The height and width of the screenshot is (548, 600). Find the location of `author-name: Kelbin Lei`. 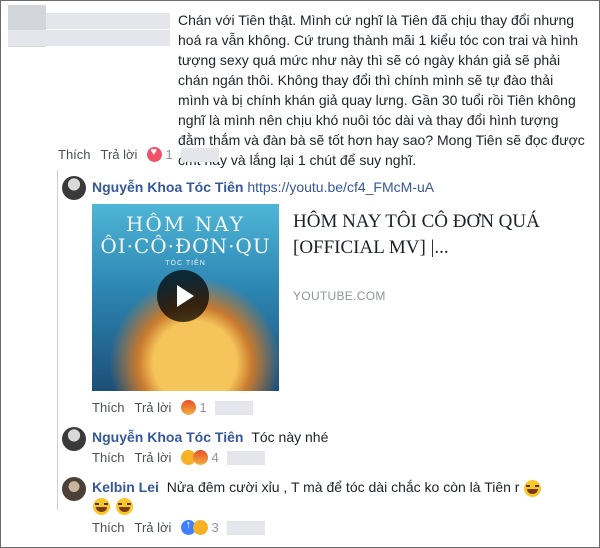

author-name: Kelbin Lei is located at coordinates (125, 487).